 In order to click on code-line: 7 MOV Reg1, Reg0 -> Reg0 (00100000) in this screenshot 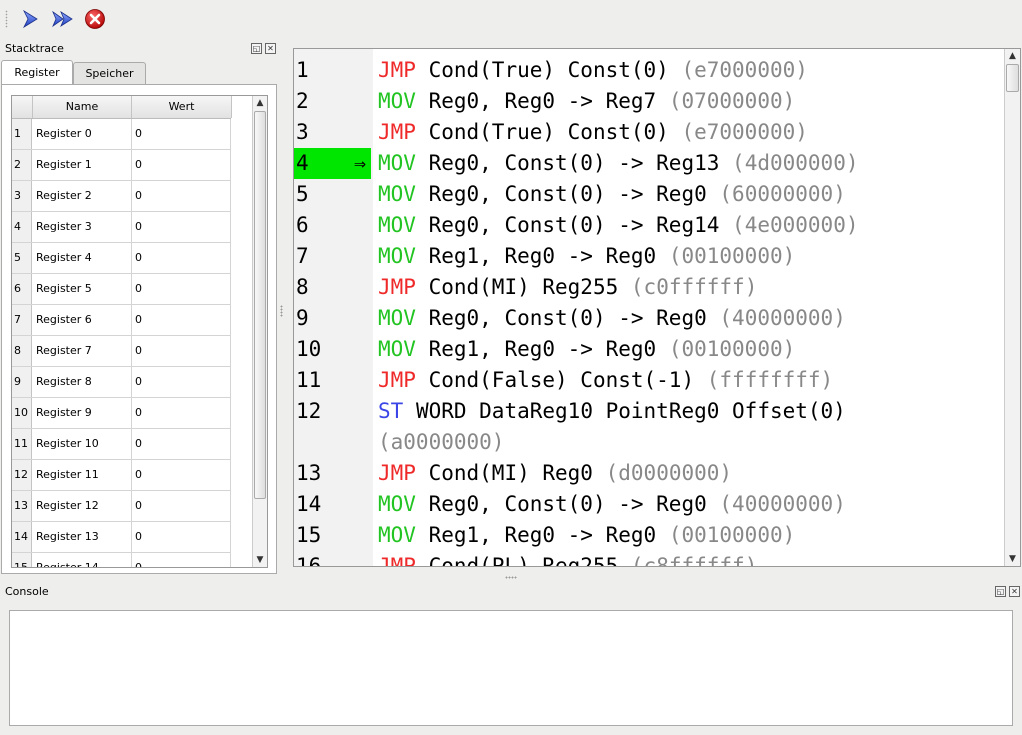, I will do `click(646, 256)`.